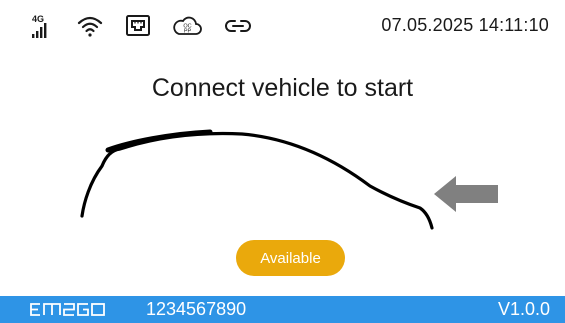 This screenshot has width=565, height=323. I want to click on status-badge: Available, so click(290, 258).